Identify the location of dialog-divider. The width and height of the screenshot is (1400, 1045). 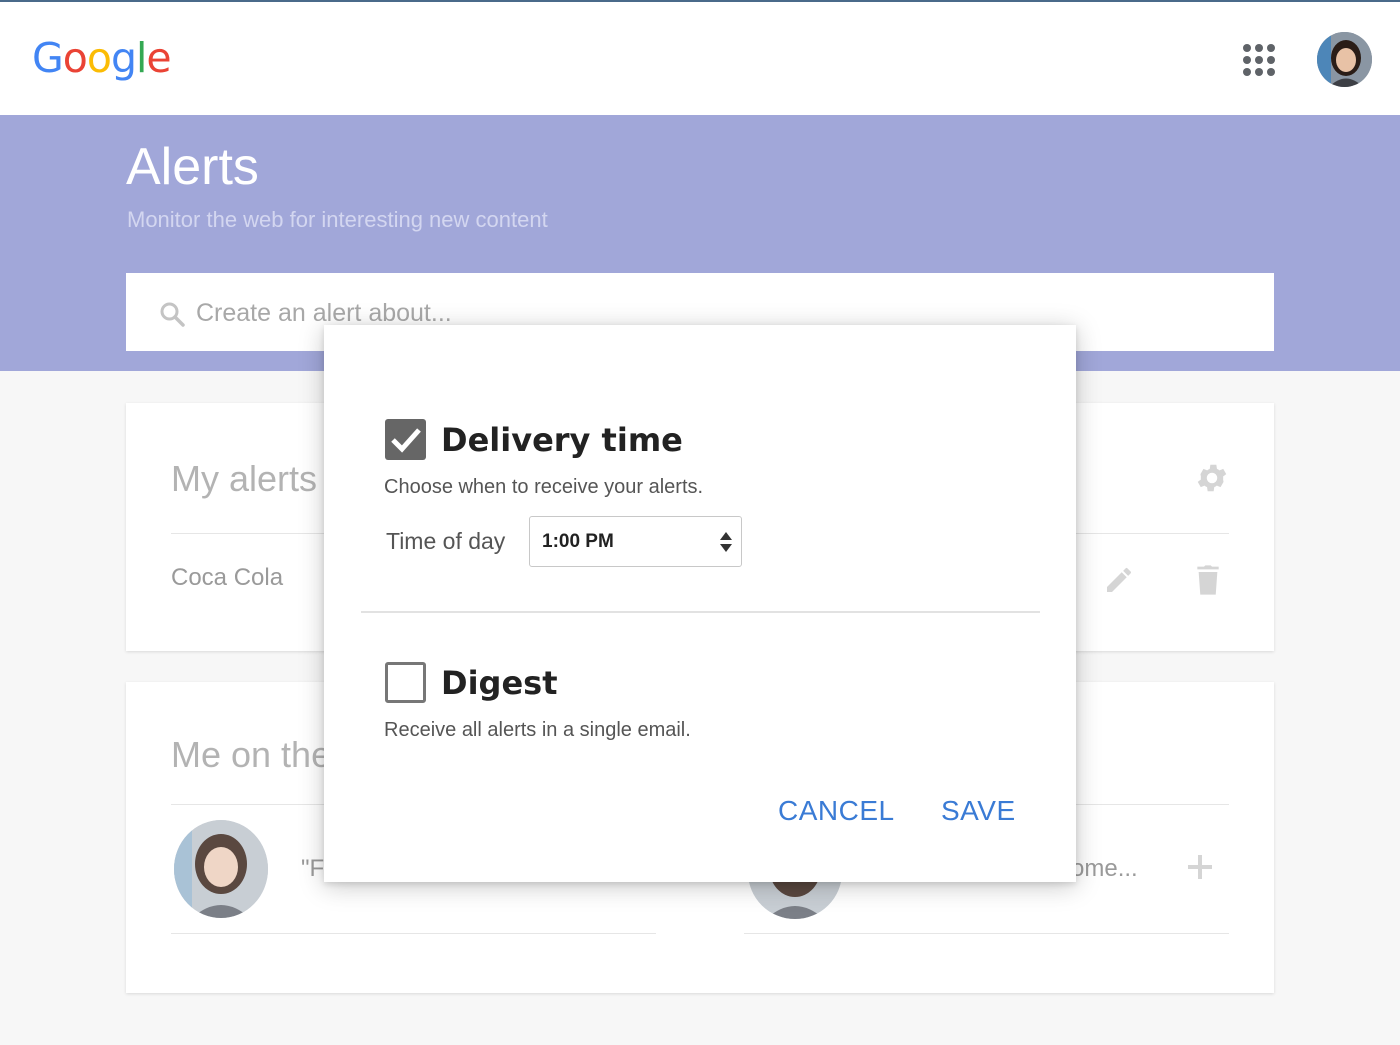
(700, 612).